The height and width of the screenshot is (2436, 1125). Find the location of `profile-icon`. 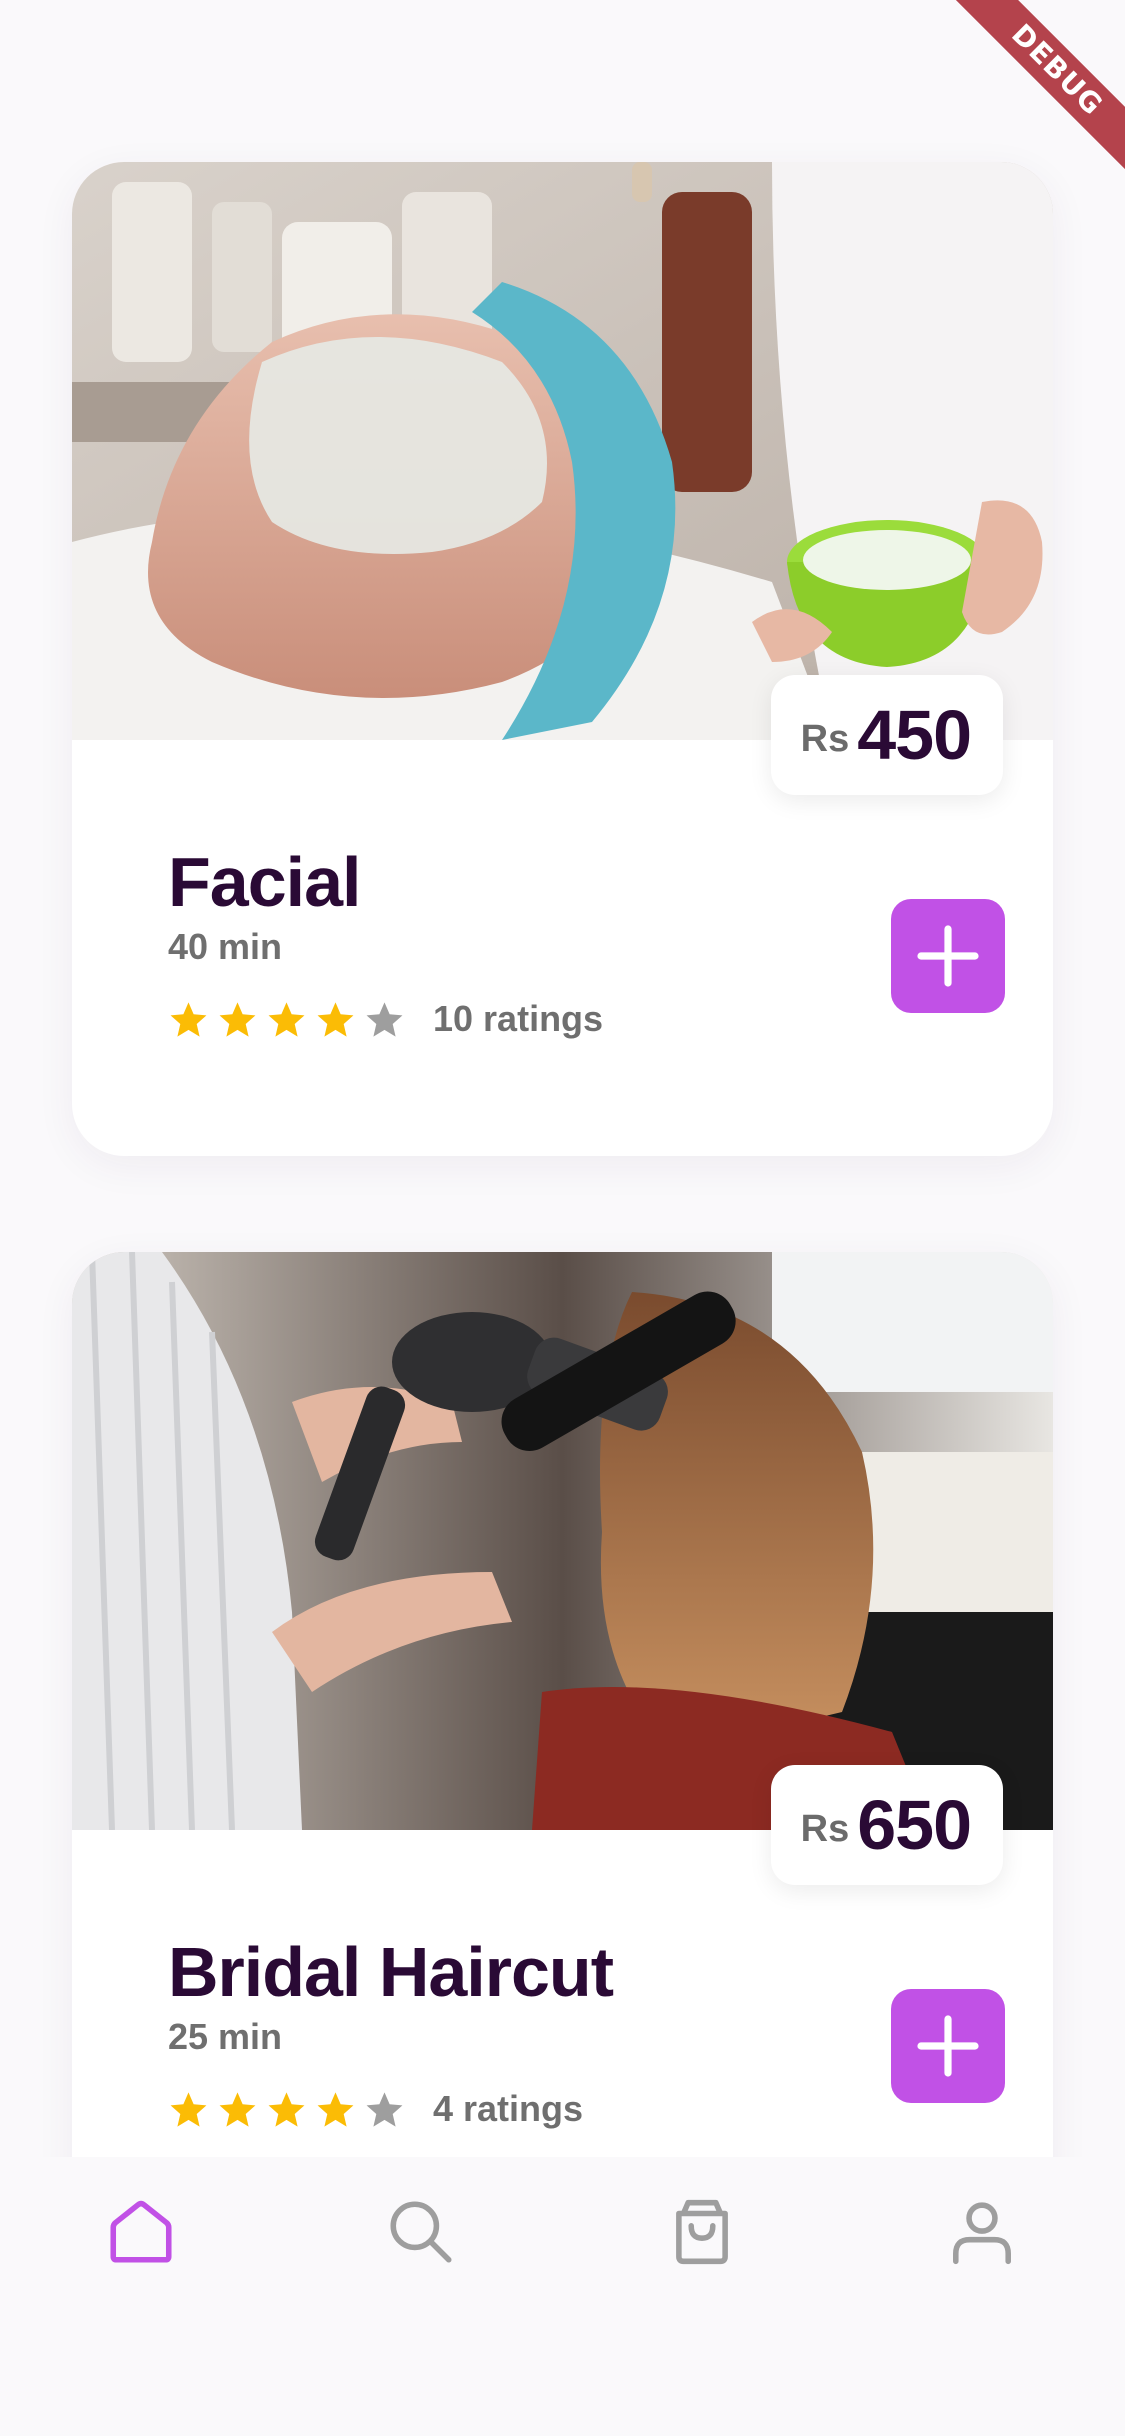

profile-icon is located at coordinates (982, 2233).